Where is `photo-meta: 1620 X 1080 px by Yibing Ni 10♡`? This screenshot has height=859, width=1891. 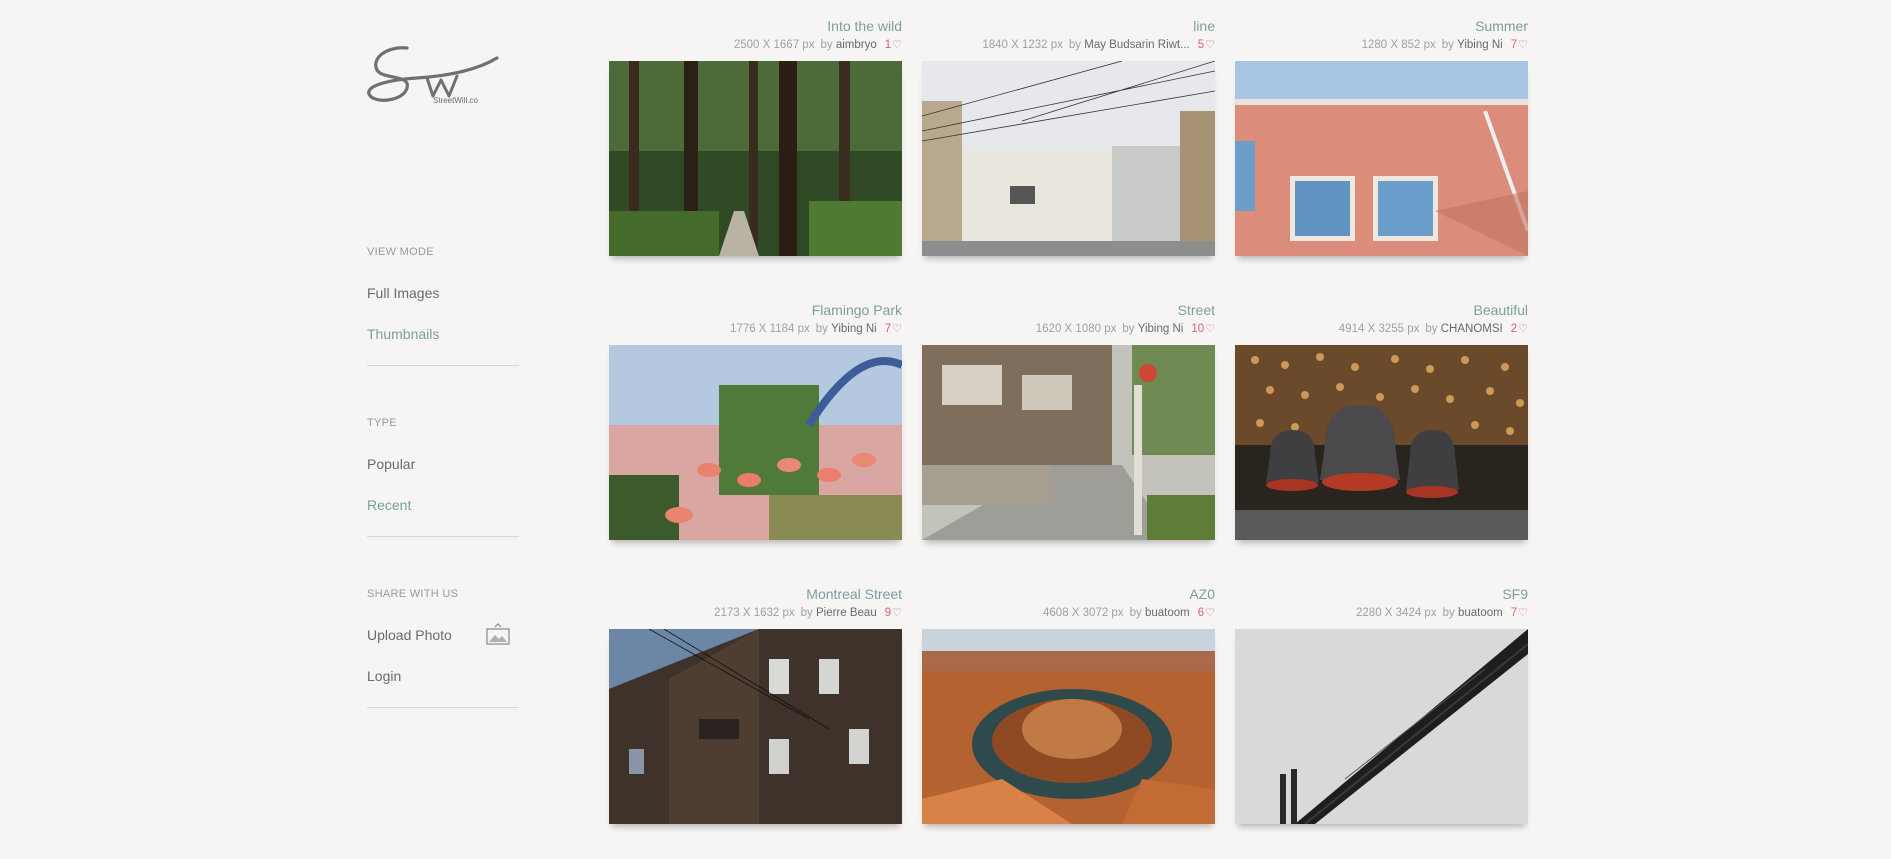 photo-meta: 1620 X 1080 px by Yibing Ni 10♡ is located at coordinates (1125, 328).